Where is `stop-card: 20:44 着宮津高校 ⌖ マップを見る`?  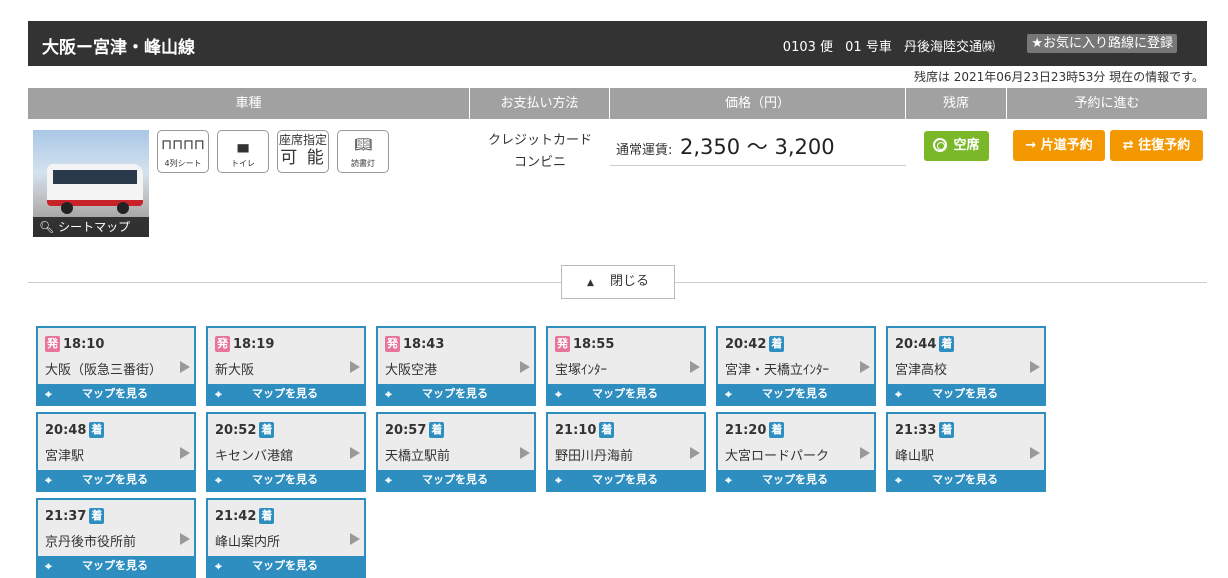 stop-card: 20:44 着宮津高校 ⌖ マップを見る is located at coordinates (966, 366).